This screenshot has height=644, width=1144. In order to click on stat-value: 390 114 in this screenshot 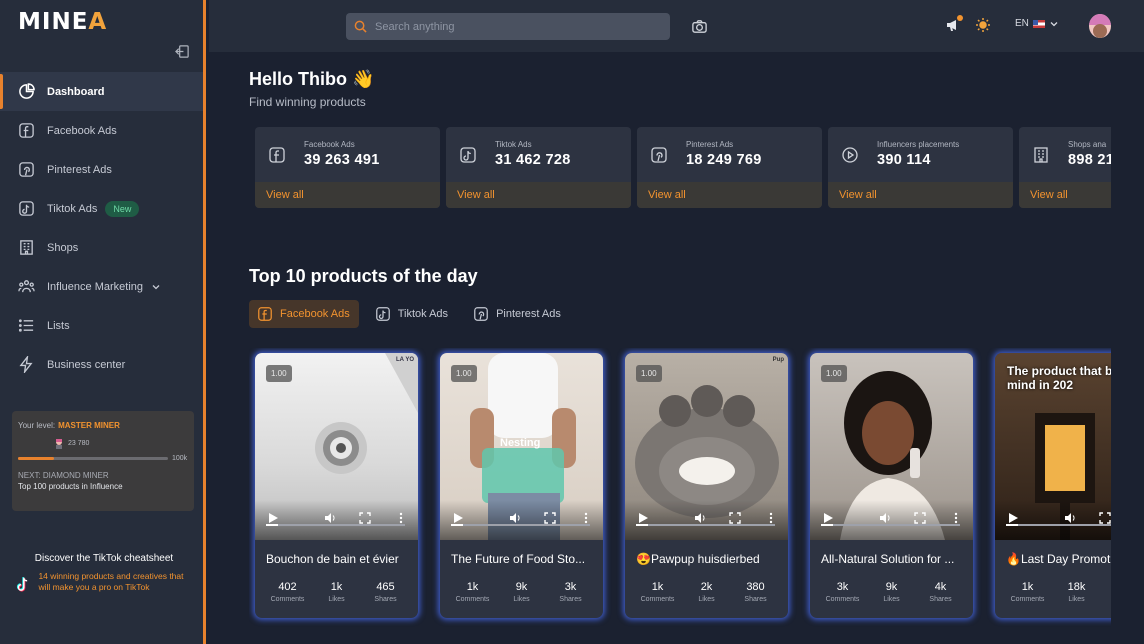, I will do `click(904, 160)`.